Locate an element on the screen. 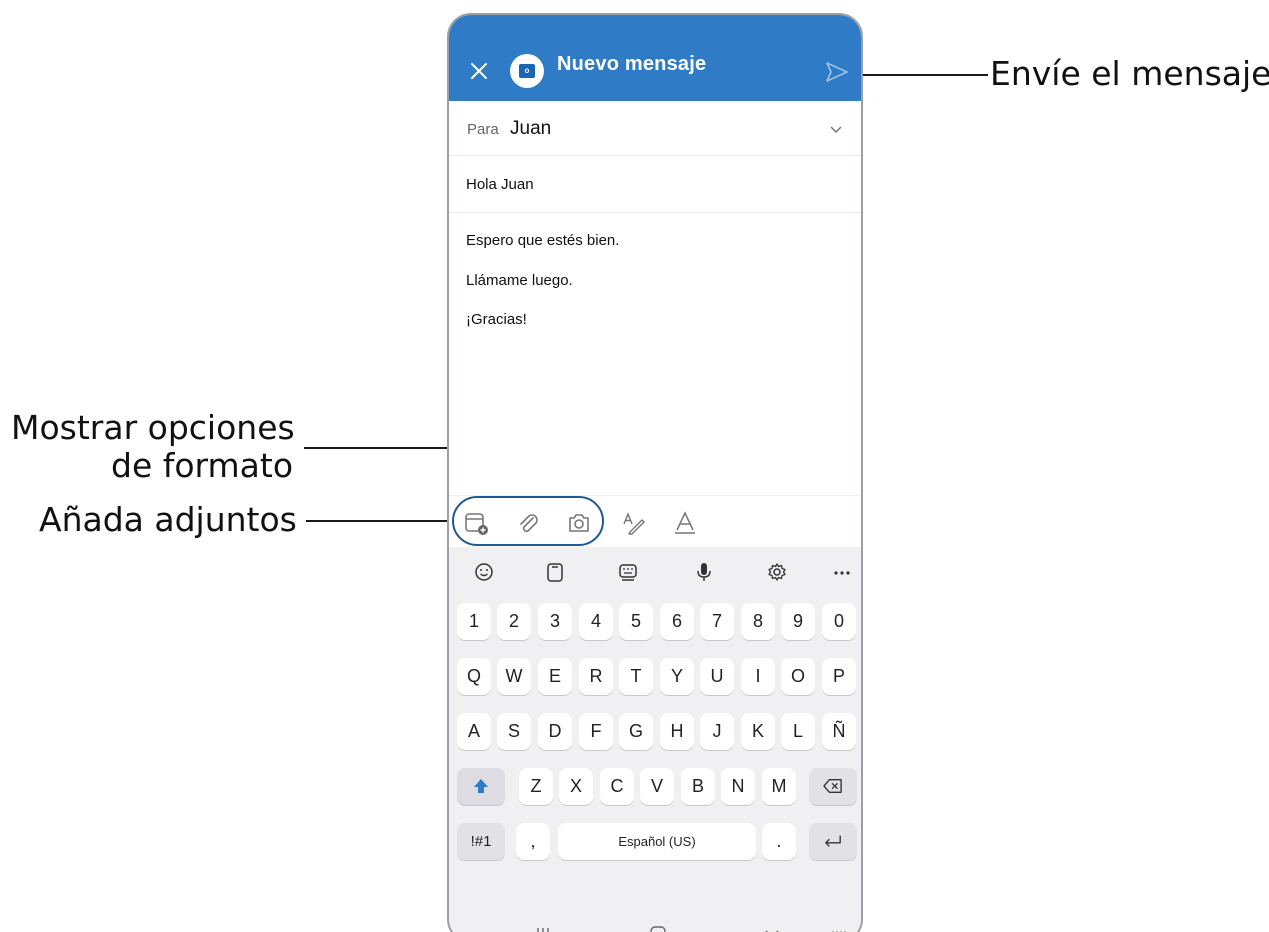  app-bar: o Nuevo mensaje is located at coordinates (655, 58).